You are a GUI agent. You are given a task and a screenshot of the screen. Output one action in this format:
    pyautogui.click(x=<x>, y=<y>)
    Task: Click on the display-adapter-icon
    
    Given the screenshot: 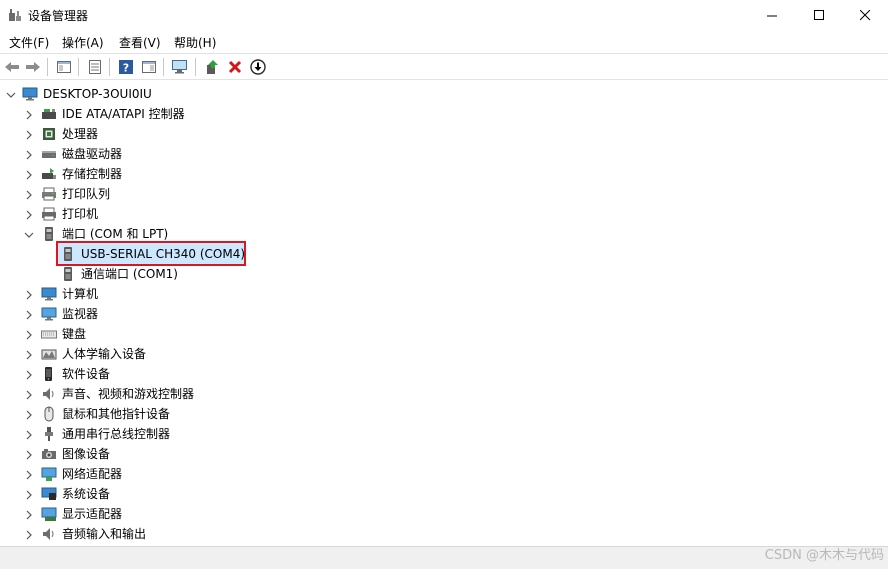 What is the action you would take?
    pyautogui.click(x=49, y=514)
    